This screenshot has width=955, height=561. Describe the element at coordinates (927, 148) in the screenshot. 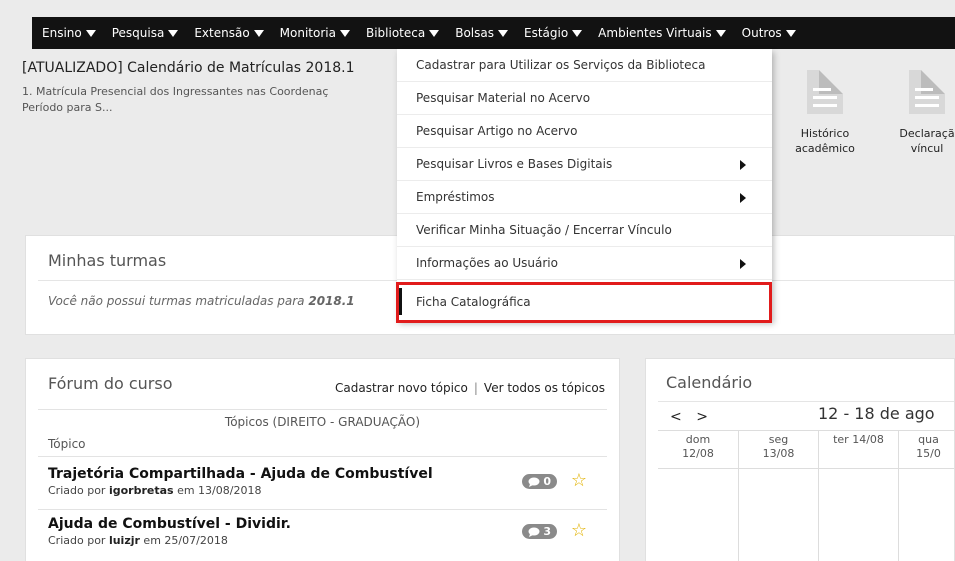

I see `declaracao-label-line2: víncul` at that location.